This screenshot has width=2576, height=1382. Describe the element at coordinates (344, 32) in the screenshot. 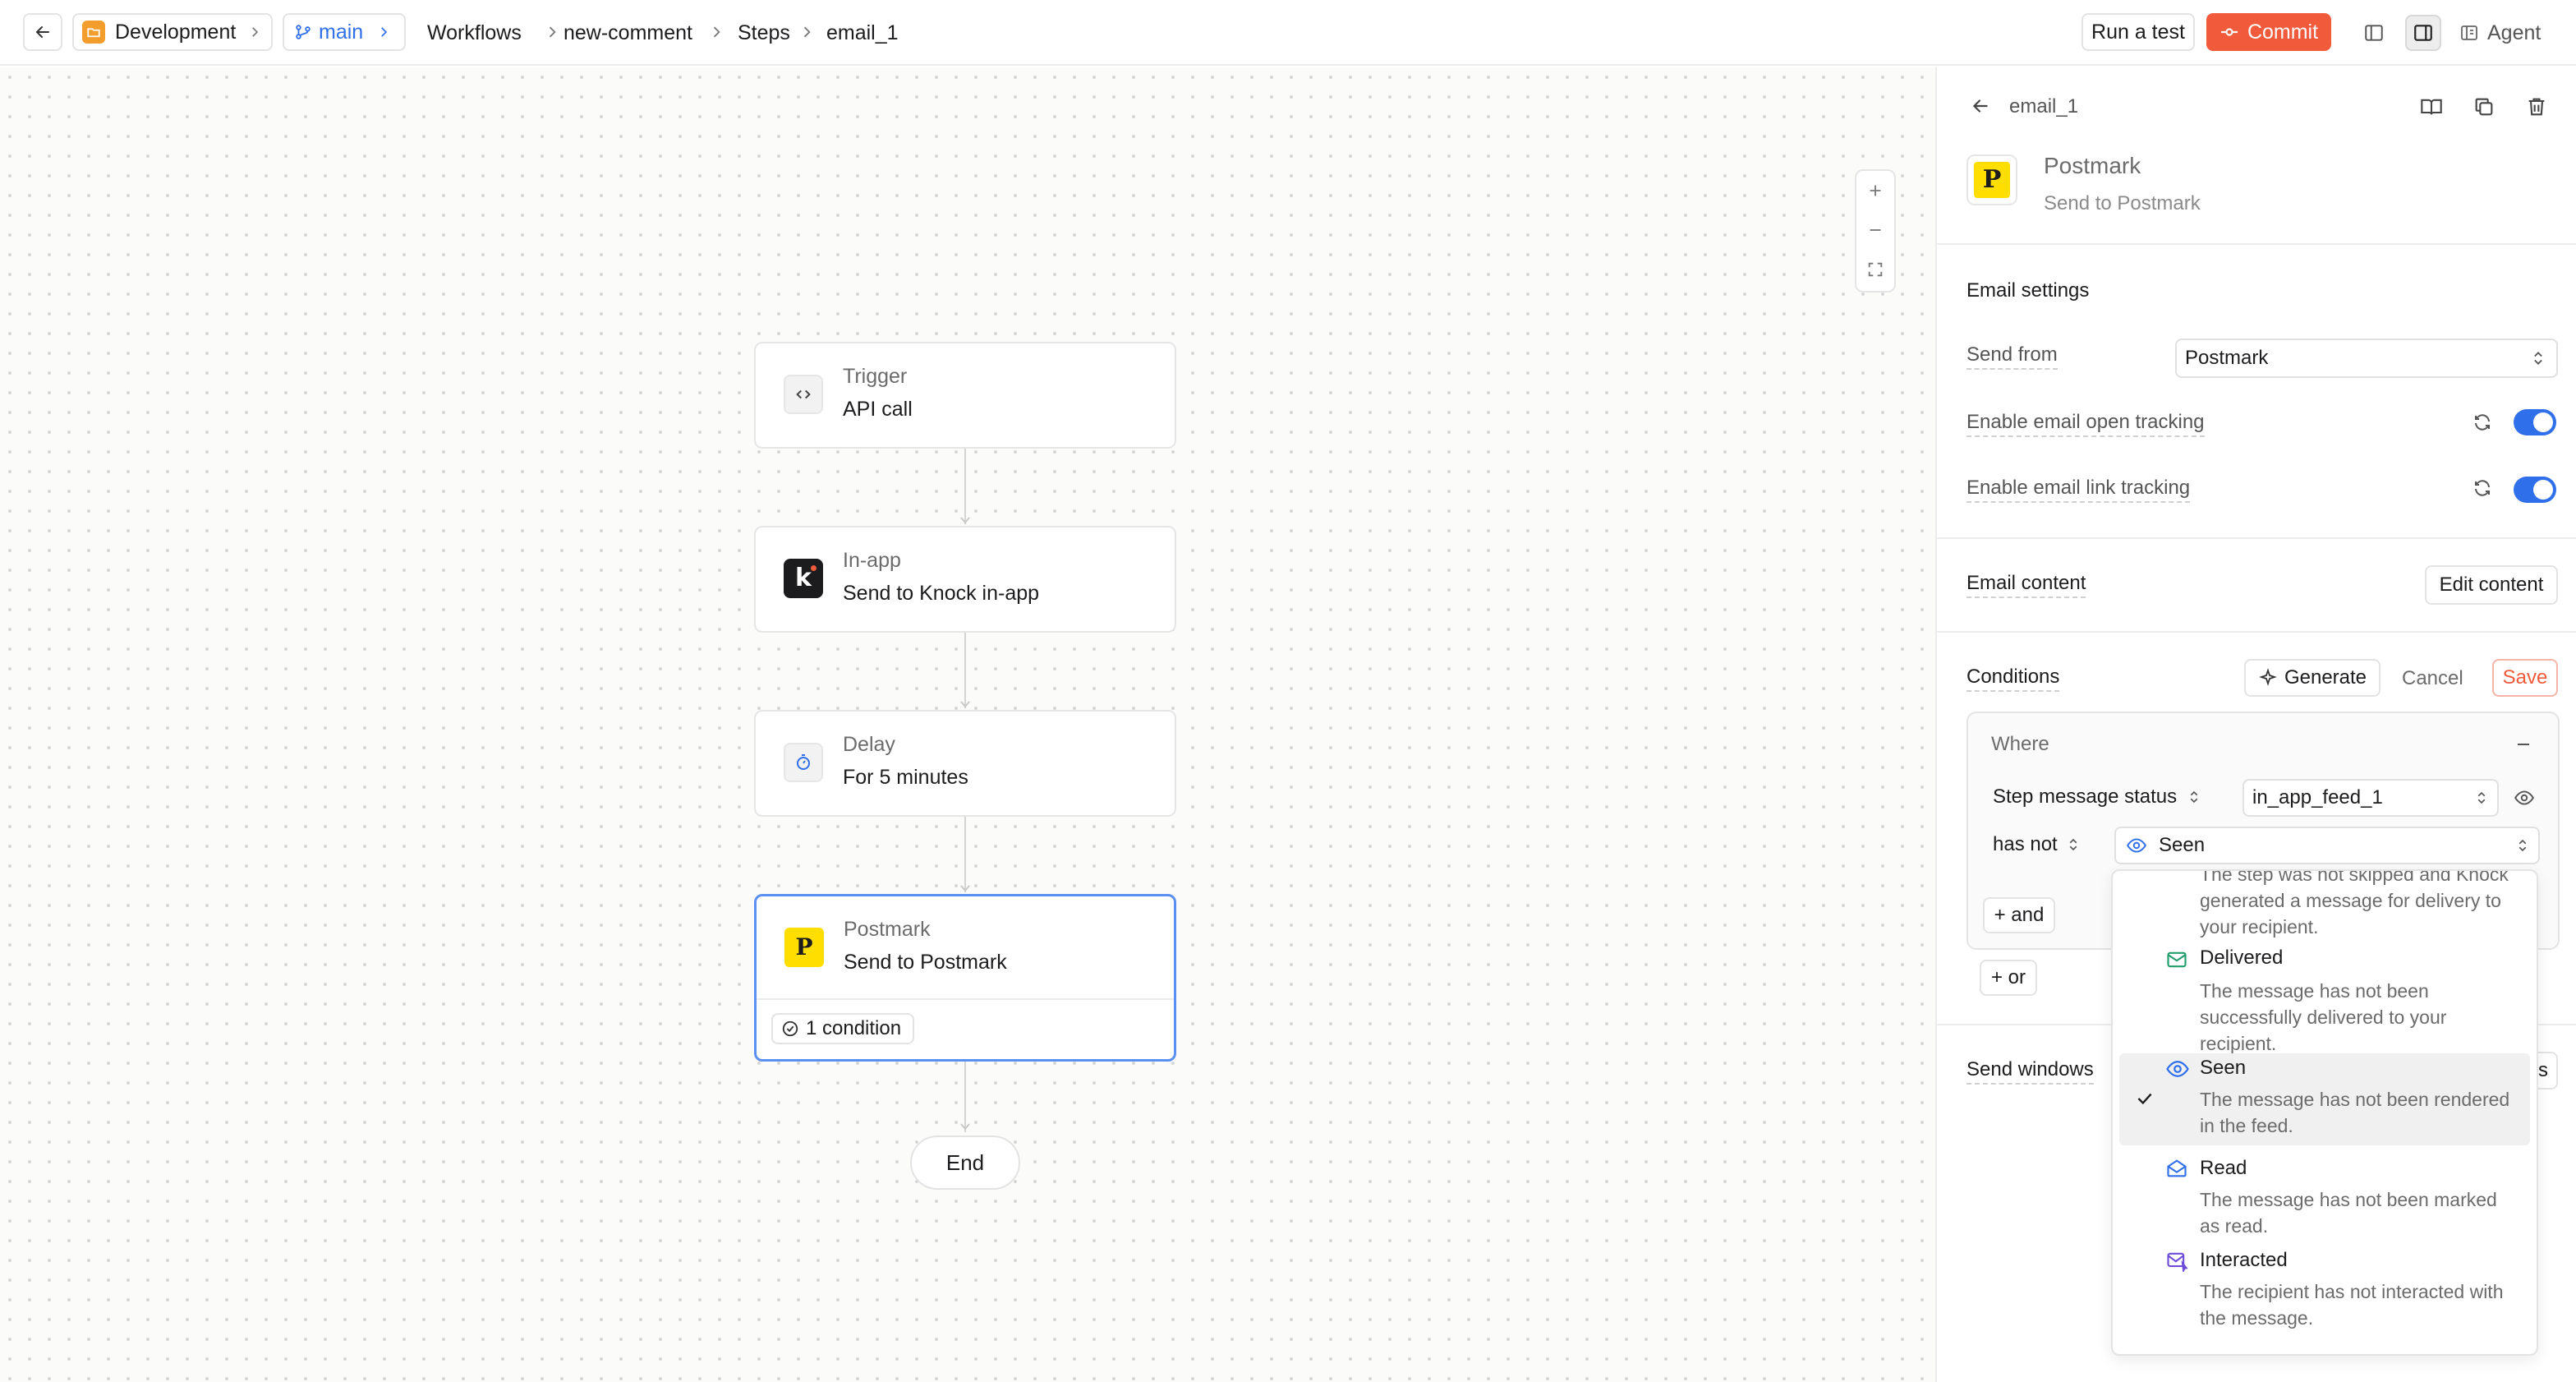

I see `branch-switcher: main` at that location.